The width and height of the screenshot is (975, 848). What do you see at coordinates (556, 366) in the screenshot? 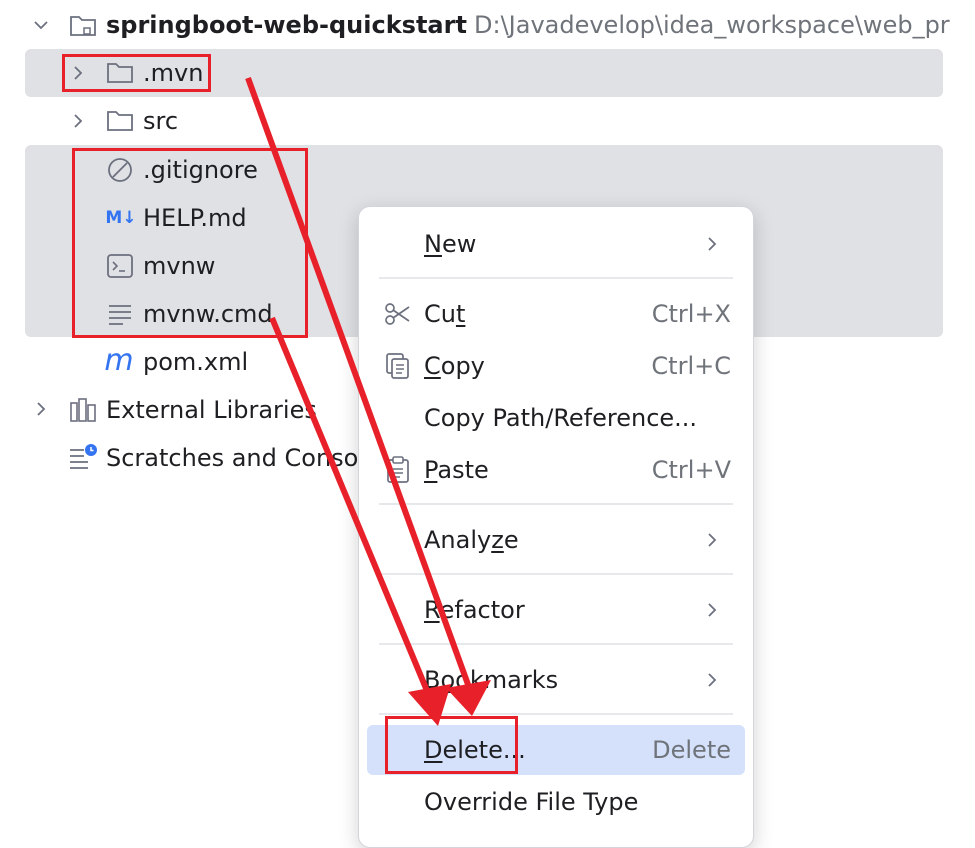
I see `menu-item-copy: Copy Ctrl+C` at bounding box center [556, 366].